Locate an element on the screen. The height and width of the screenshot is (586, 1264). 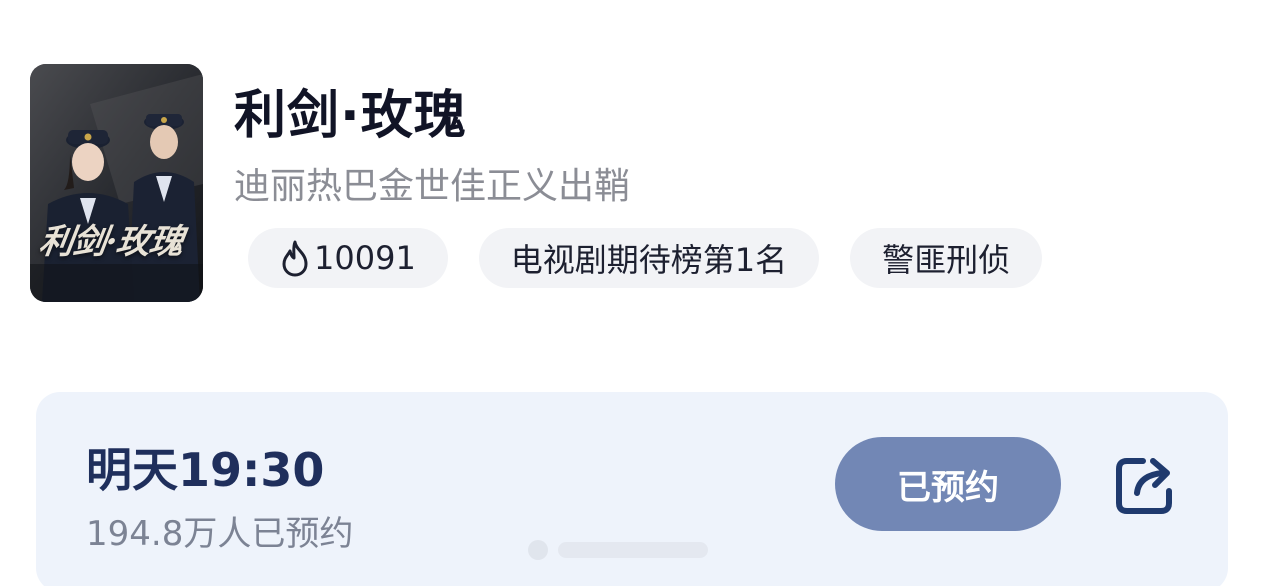
show-title: 利剑·玫瑰 is located at coordinates (350, 116).